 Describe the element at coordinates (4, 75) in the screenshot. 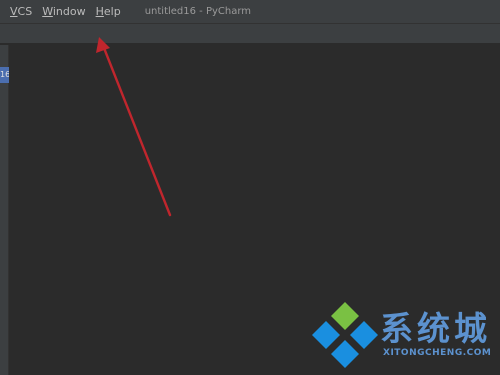

I see `project-tool-tab: 16` at that location.